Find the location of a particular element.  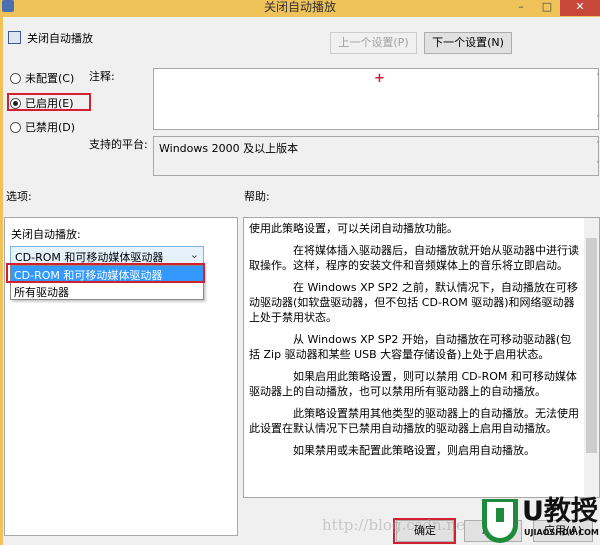

comment-label: 注释: is located at coordinates (102, 76).